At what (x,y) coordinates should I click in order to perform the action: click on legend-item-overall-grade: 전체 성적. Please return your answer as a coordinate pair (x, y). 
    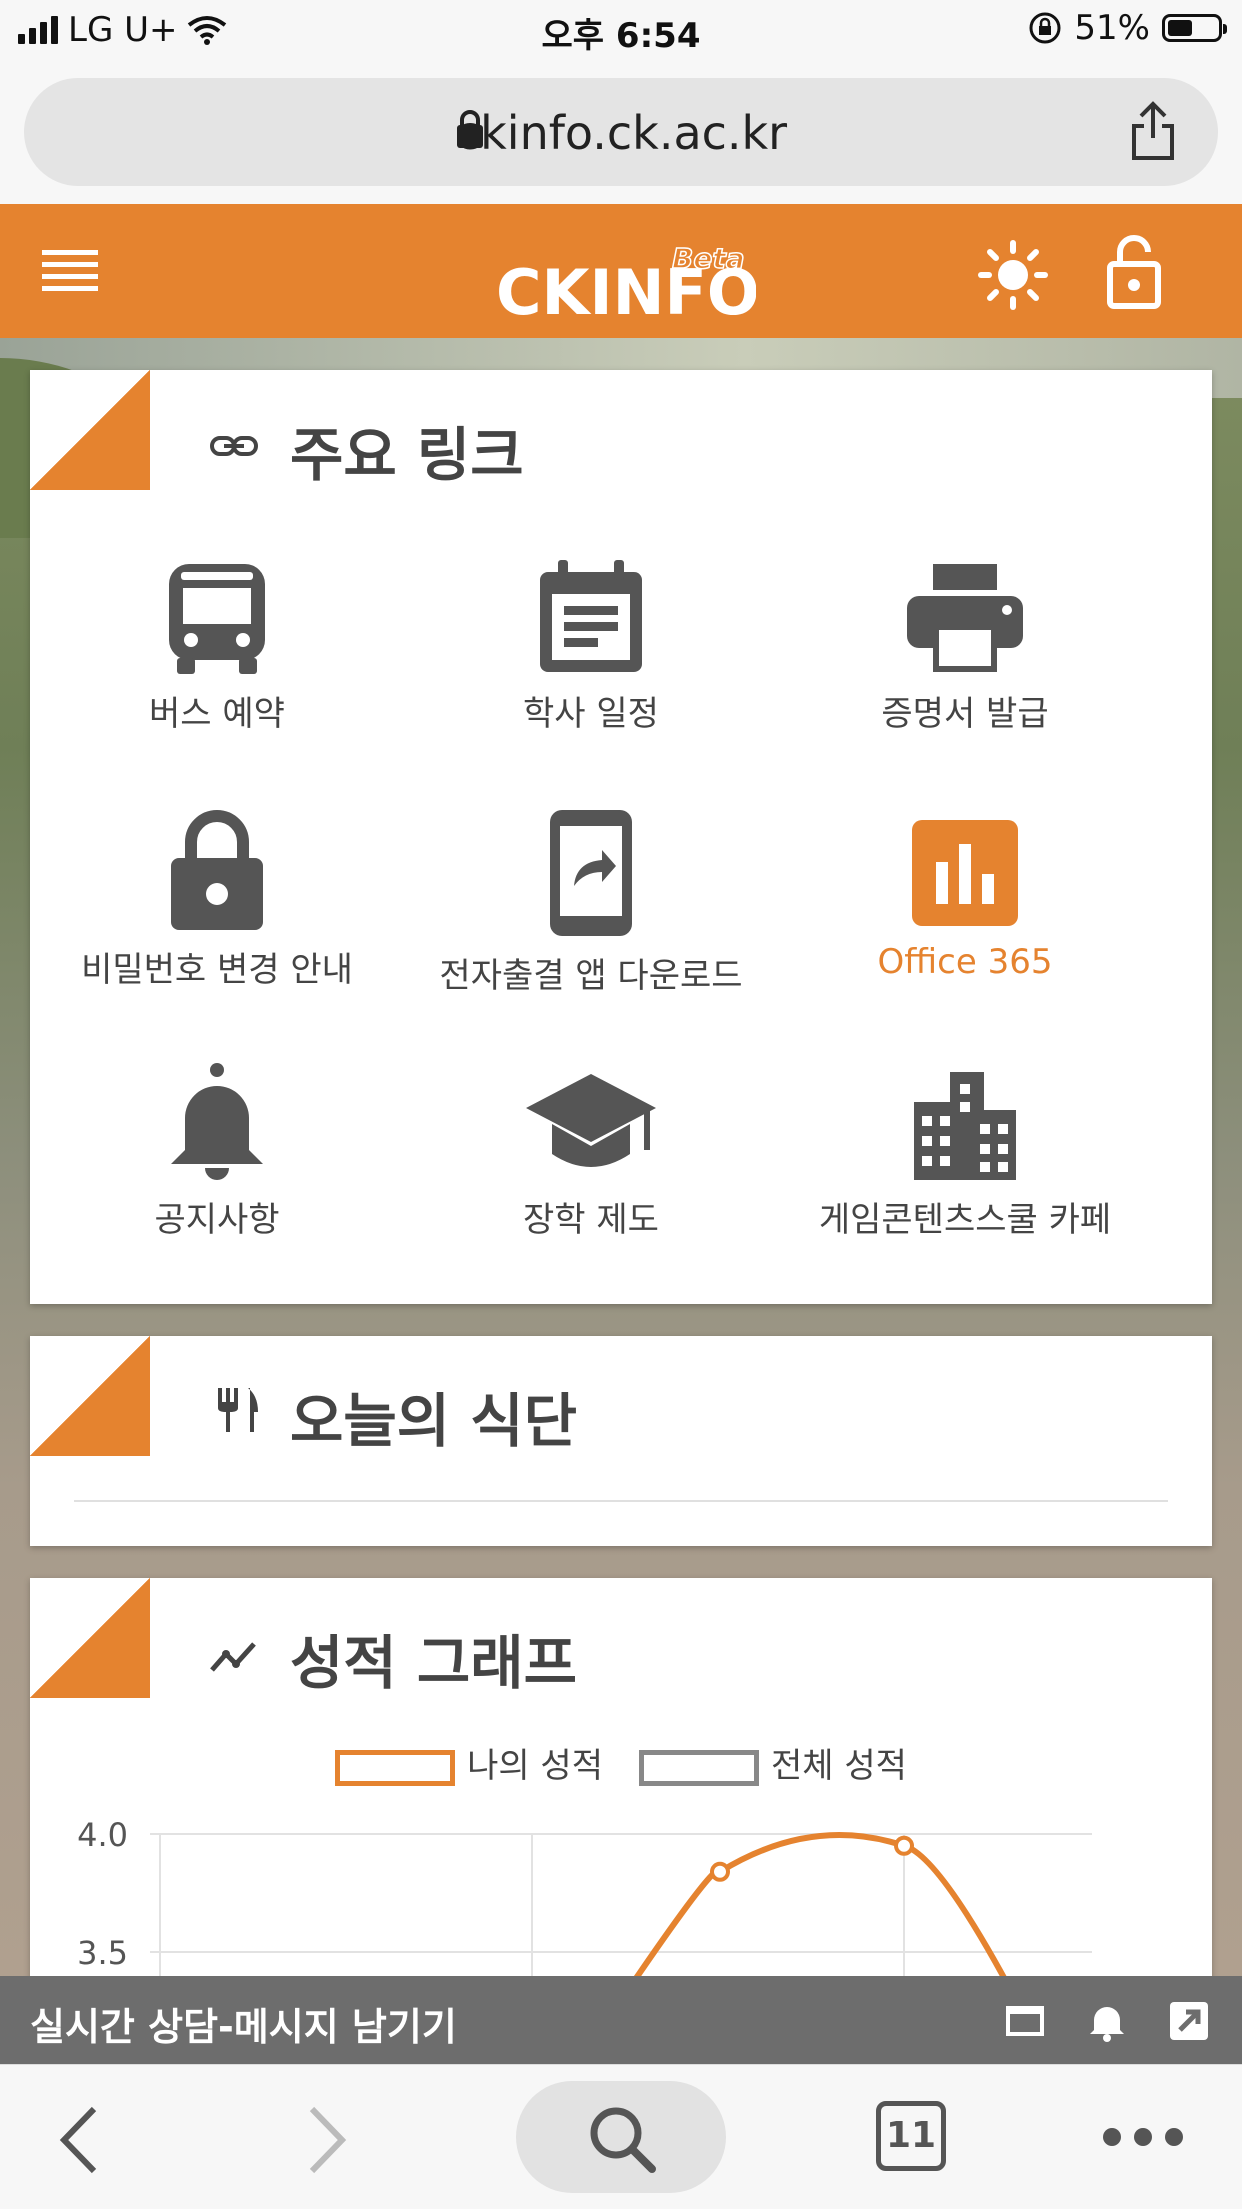
    Looking at the image, I should click on (773, 1762).